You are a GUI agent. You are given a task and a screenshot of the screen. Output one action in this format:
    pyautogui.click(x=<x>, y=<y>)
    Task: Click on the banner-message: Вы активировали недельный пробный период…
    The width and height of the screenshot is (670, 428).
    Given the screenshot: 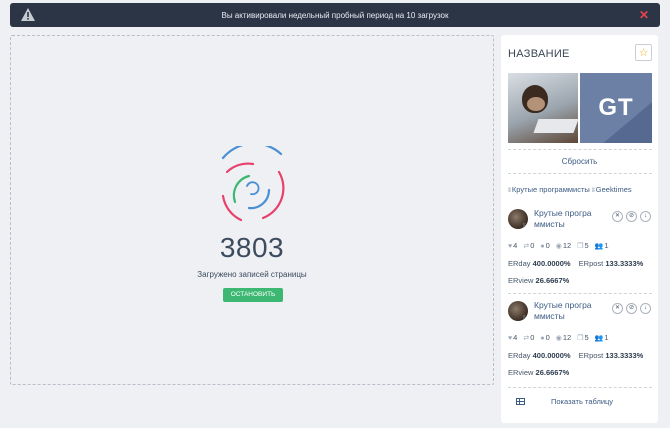 What is the action you would take?
    pyautogui.click(x=335, y=15)
    